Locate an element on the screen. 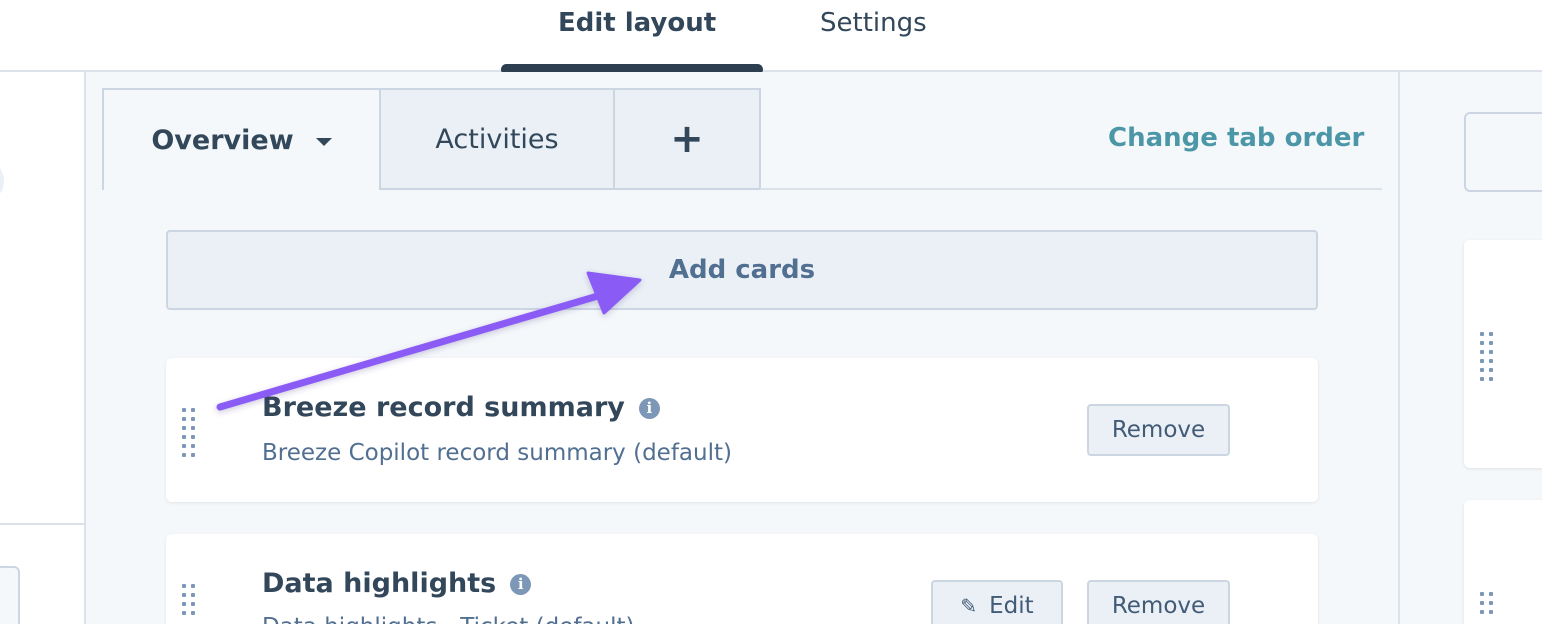 This screenshot has height=624, width=1542. tab-overview: Overview is located at coordinates (241, 139).